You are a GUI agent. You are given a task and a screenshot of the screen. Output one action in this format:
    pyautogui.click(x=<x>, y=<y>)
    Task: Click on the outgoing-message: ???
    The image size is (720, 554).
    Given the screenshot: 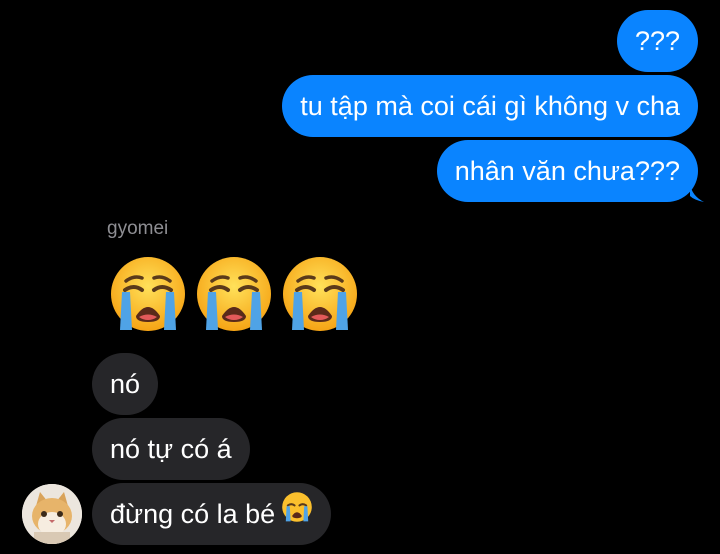 What is the action you would take?
    pyautogui.click(x=657, y=41)
    